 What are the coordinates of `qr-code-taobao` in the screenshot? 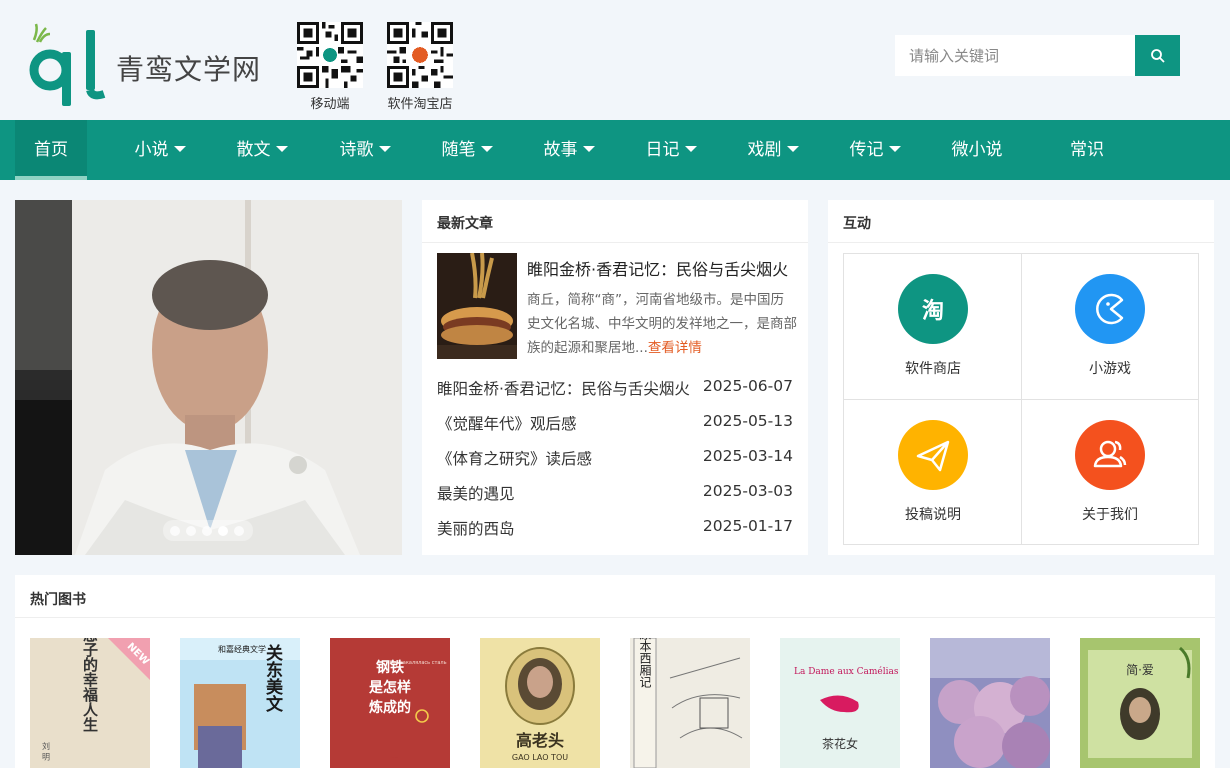 It's located at (420, 55).